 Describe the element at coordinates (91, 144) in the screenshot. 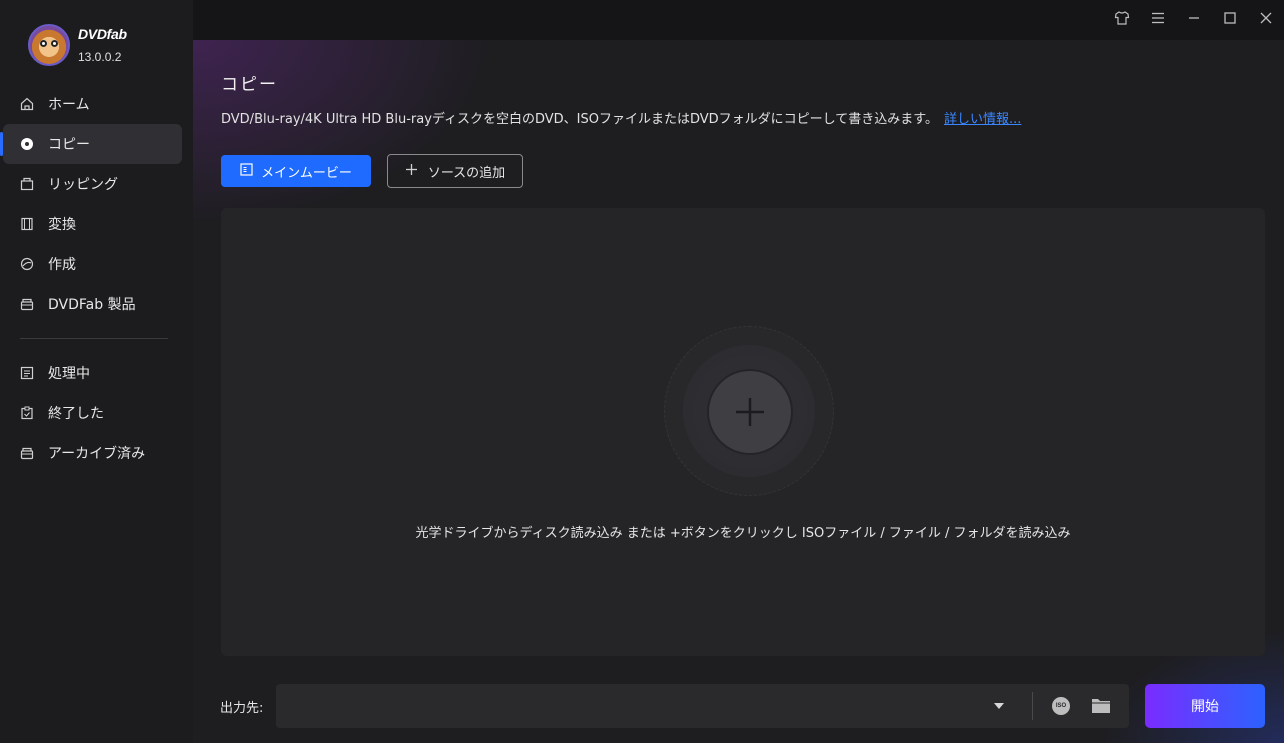

I see `sidebar-item-copy: コピー` at that location.